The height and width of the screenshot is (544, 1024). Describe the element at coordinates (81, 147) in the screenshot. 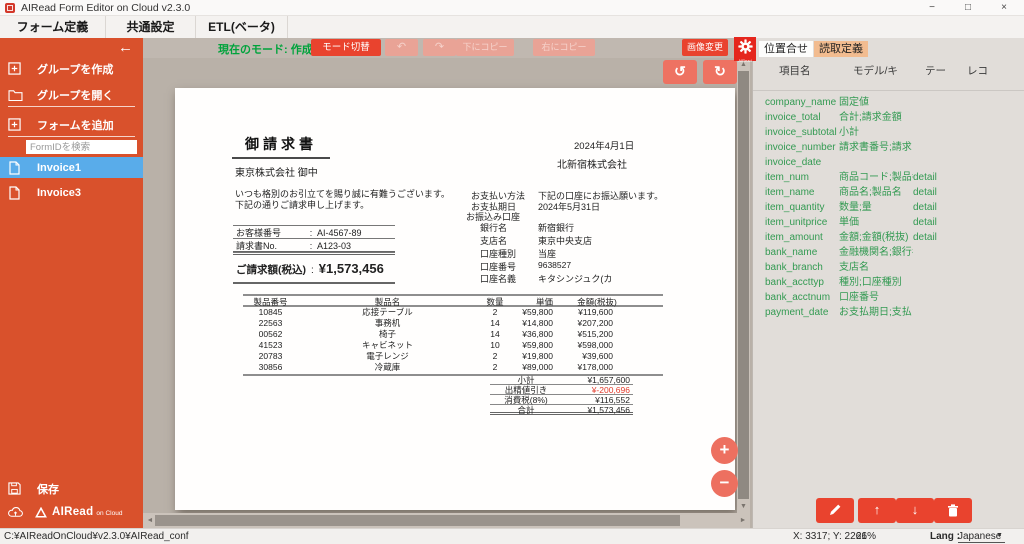

I see `formid-search-input` at that location.